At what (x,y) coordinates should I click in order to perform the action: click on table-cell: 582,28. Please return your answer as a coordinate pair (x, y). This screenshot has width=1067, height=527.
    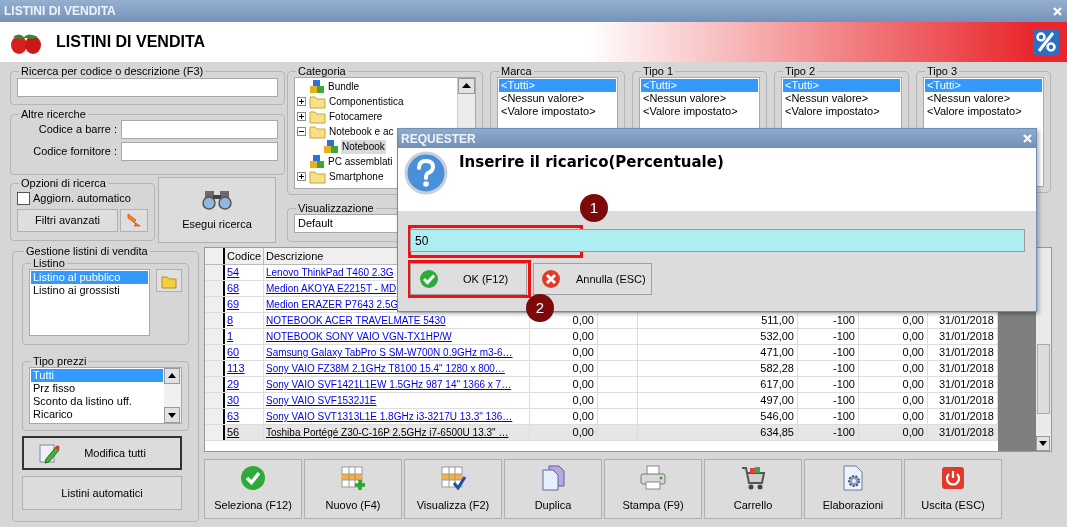
    Looking at the image, I should click on (718, 368).